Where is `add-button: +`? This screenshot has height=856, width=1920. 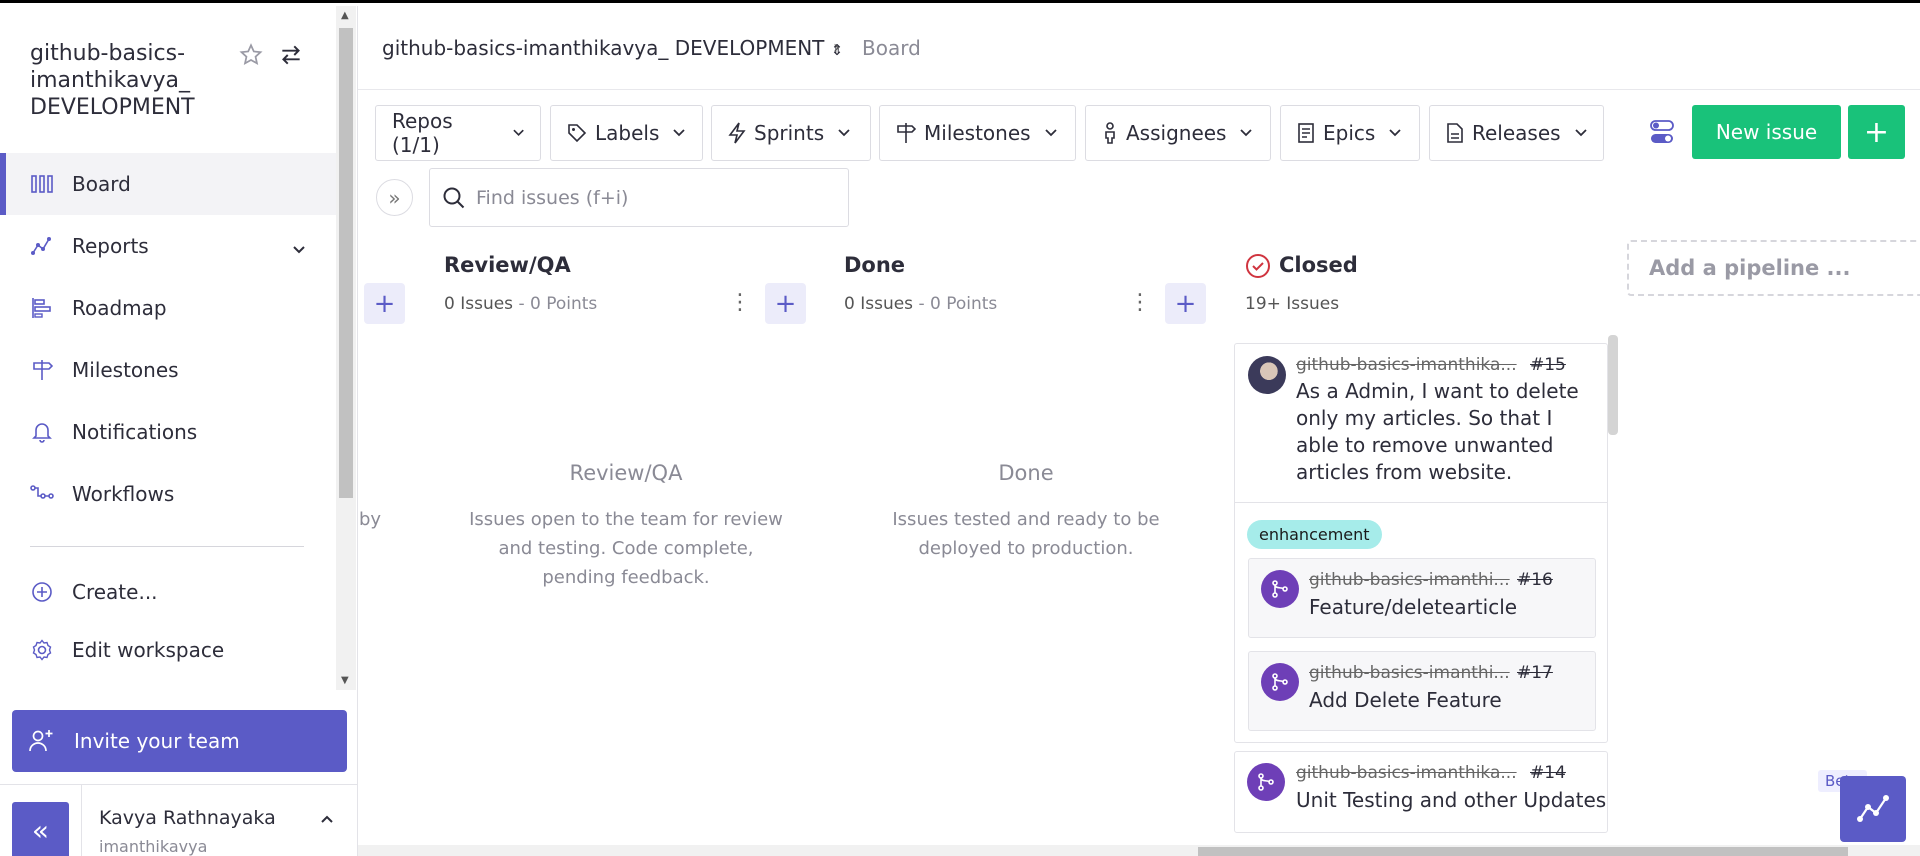 add-button: + is located at coordinates (1876, 132).